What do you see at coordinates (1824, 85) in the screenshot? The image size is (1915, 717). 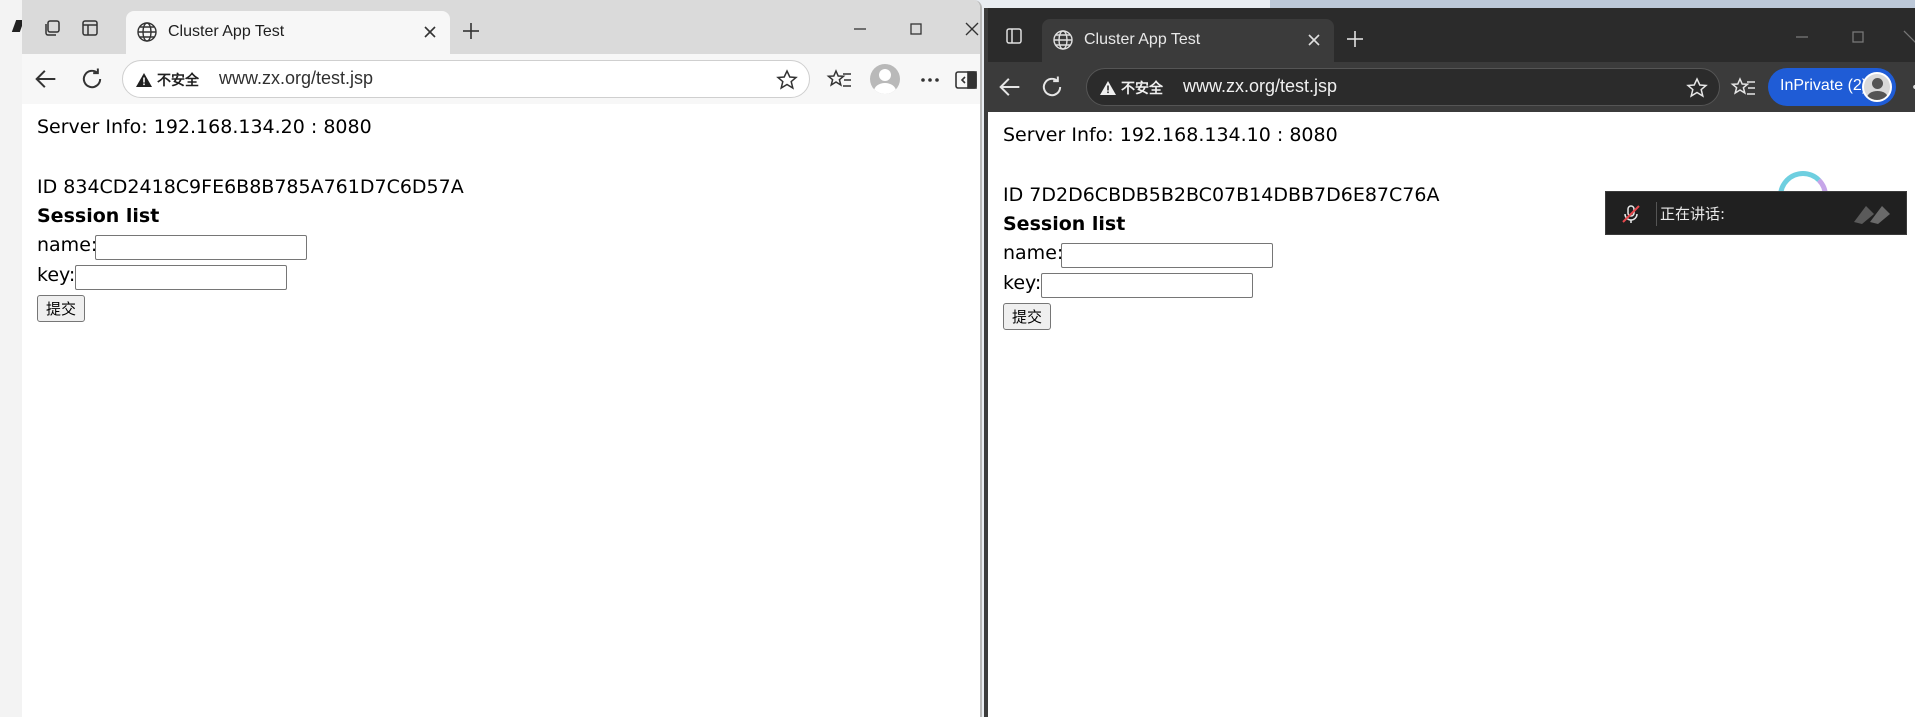 I see `inprivate-label: InPrivate (2)` at bounding box center [1824, 85].